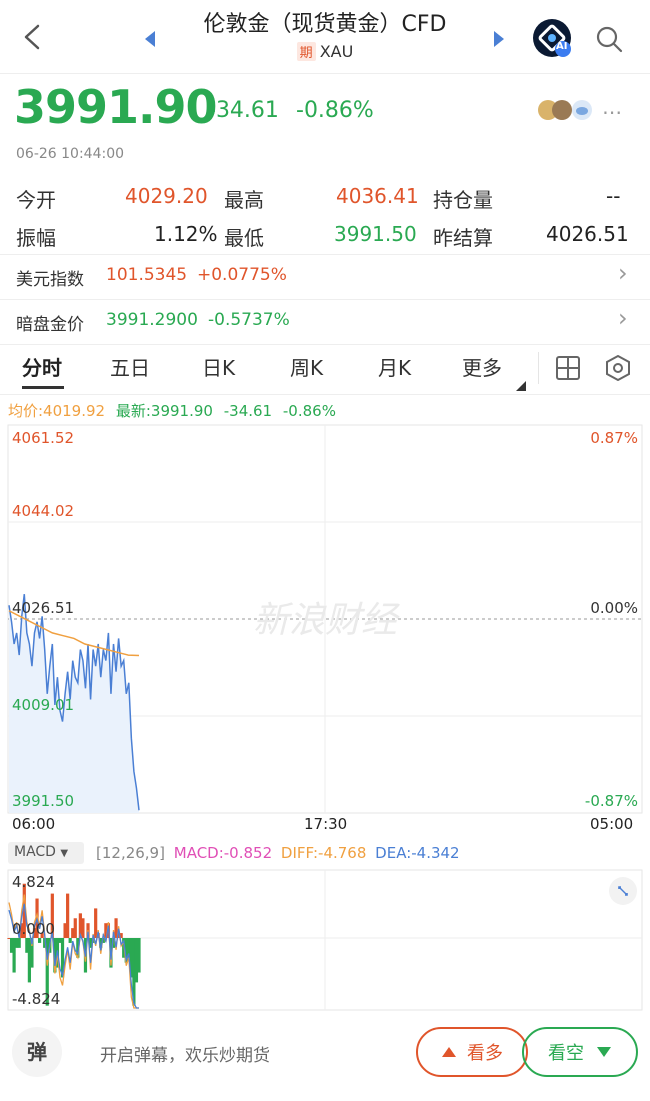 Image resolution: width=650 pixels, height=1101 pixels. I want to click on tab-intraday: 分时, so click(42, 366).